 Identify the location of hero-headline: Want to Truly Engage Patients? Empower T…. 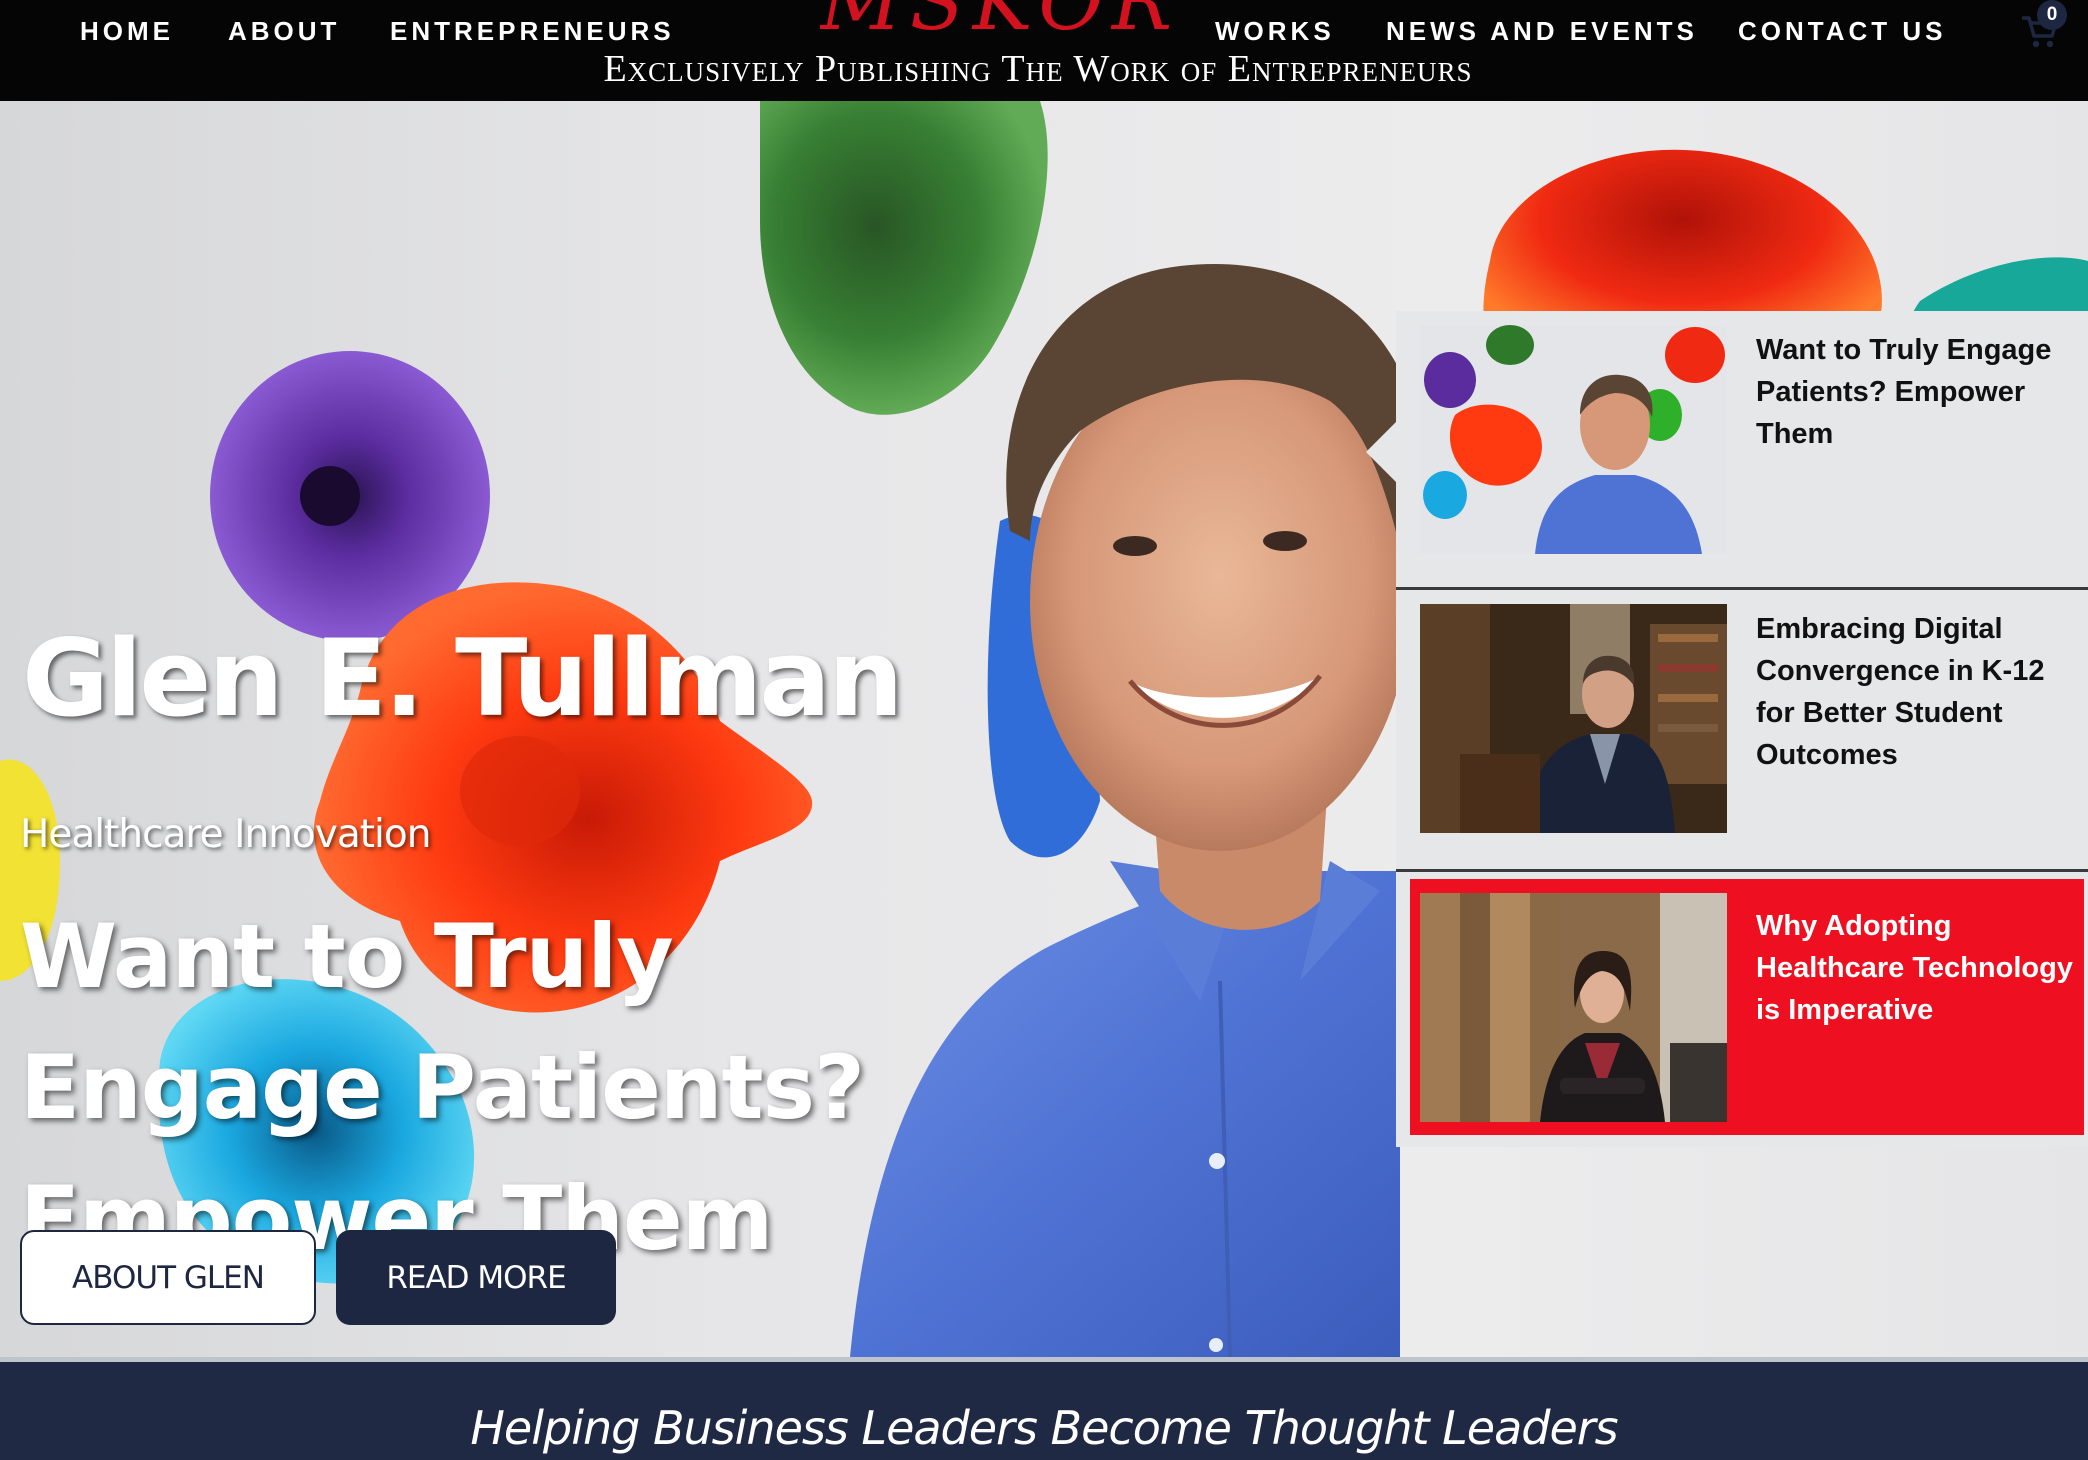
(535, 1087).